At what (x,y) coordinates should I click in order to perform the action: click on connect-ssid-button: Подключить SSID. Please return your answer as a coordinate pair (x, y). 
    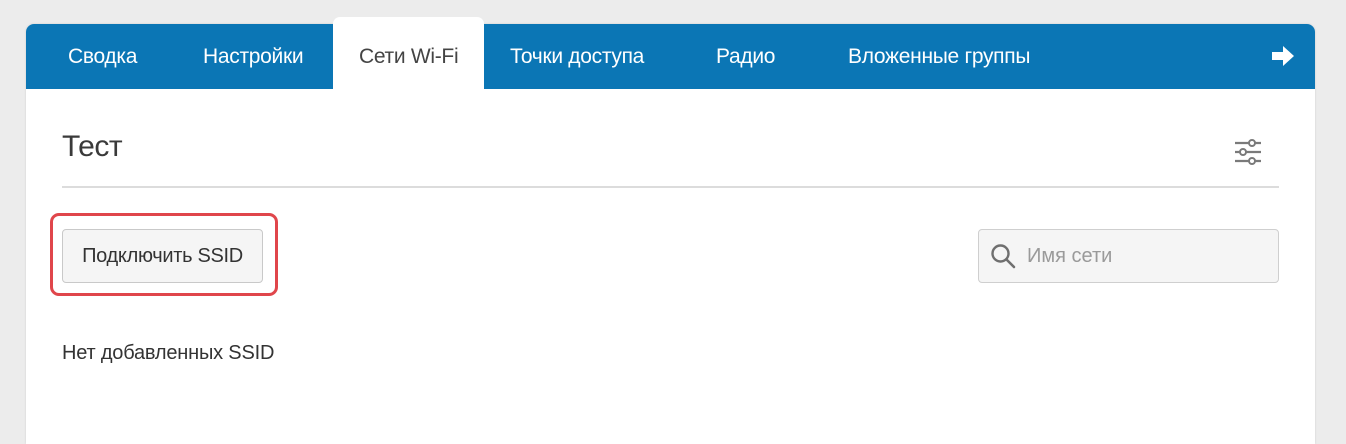
    Looking at the image, I should click on (162, 256).